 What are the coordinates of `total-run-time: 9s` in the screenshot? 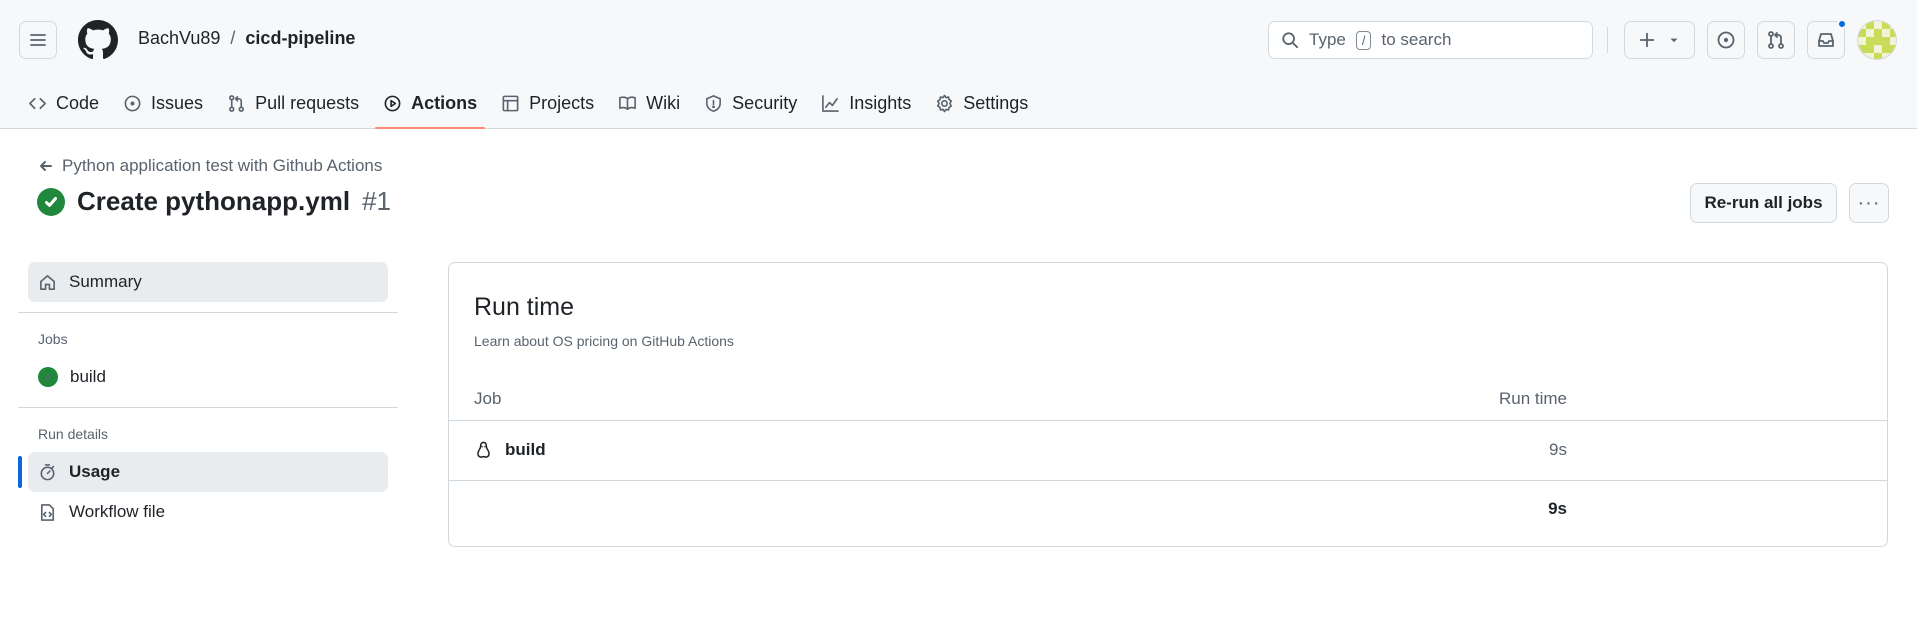 It's located at (1557, 508).